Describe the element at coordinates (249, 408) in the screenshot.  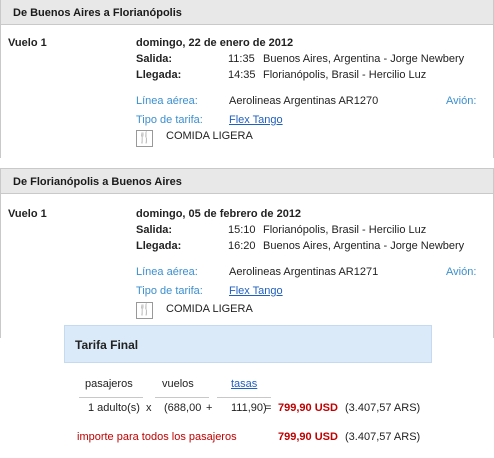
I see `taxes-value: 111,90)` at that location.